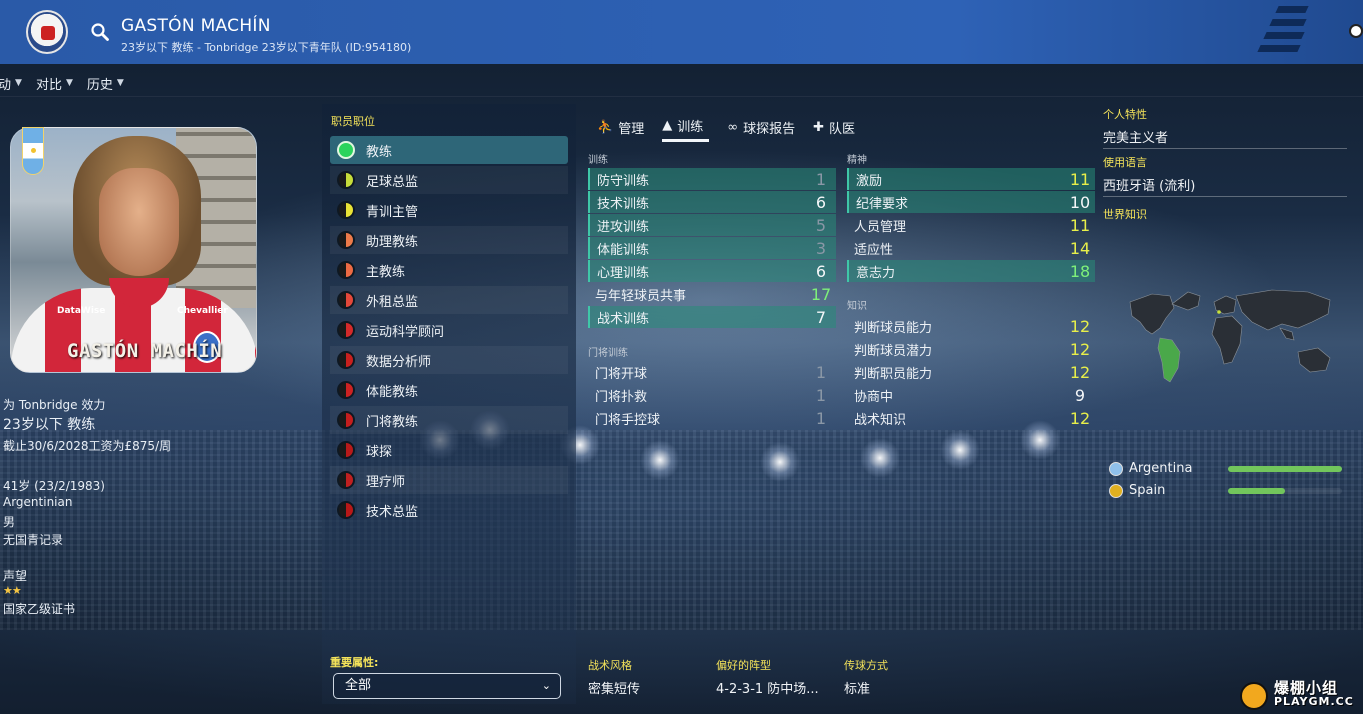 This screenshot has width=1363, height=714. I want to click on role-item: 球探, so click(449, 450).